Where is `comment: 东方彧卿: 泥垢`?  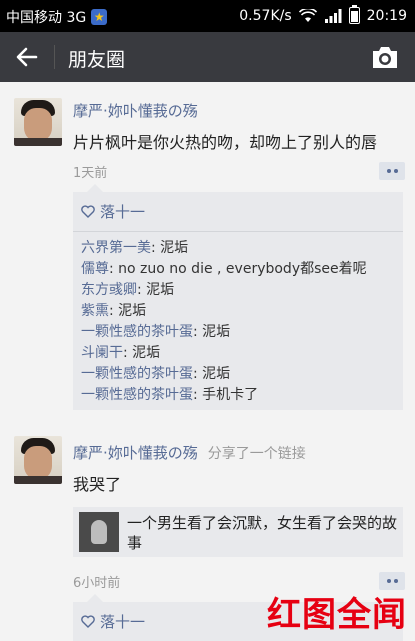
comment: 东方彧卿: 泥垢 is located at coordinates (238, 290).